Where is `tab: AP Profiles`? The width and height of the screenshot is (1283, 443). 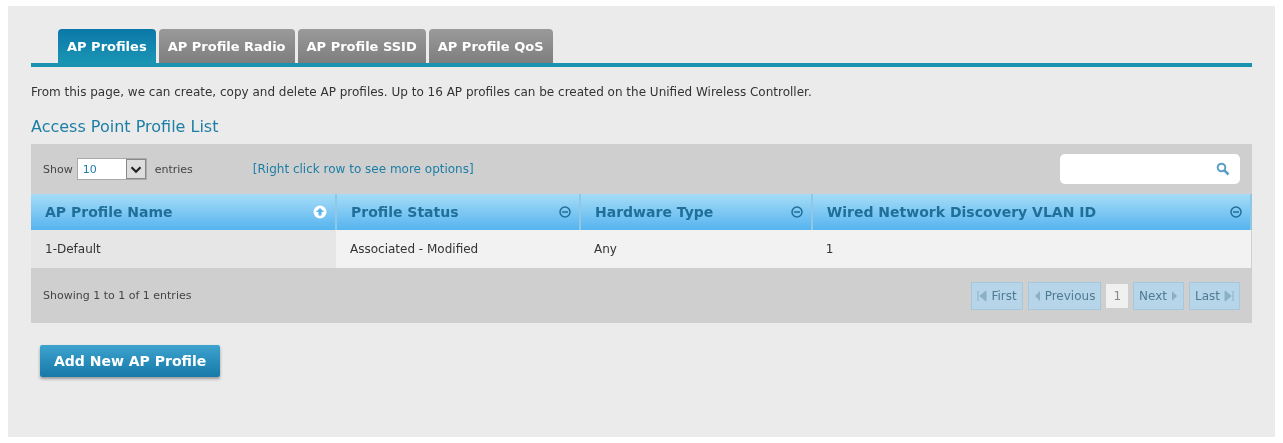
tab: AP Profiles is located at coordinates (107, 46).